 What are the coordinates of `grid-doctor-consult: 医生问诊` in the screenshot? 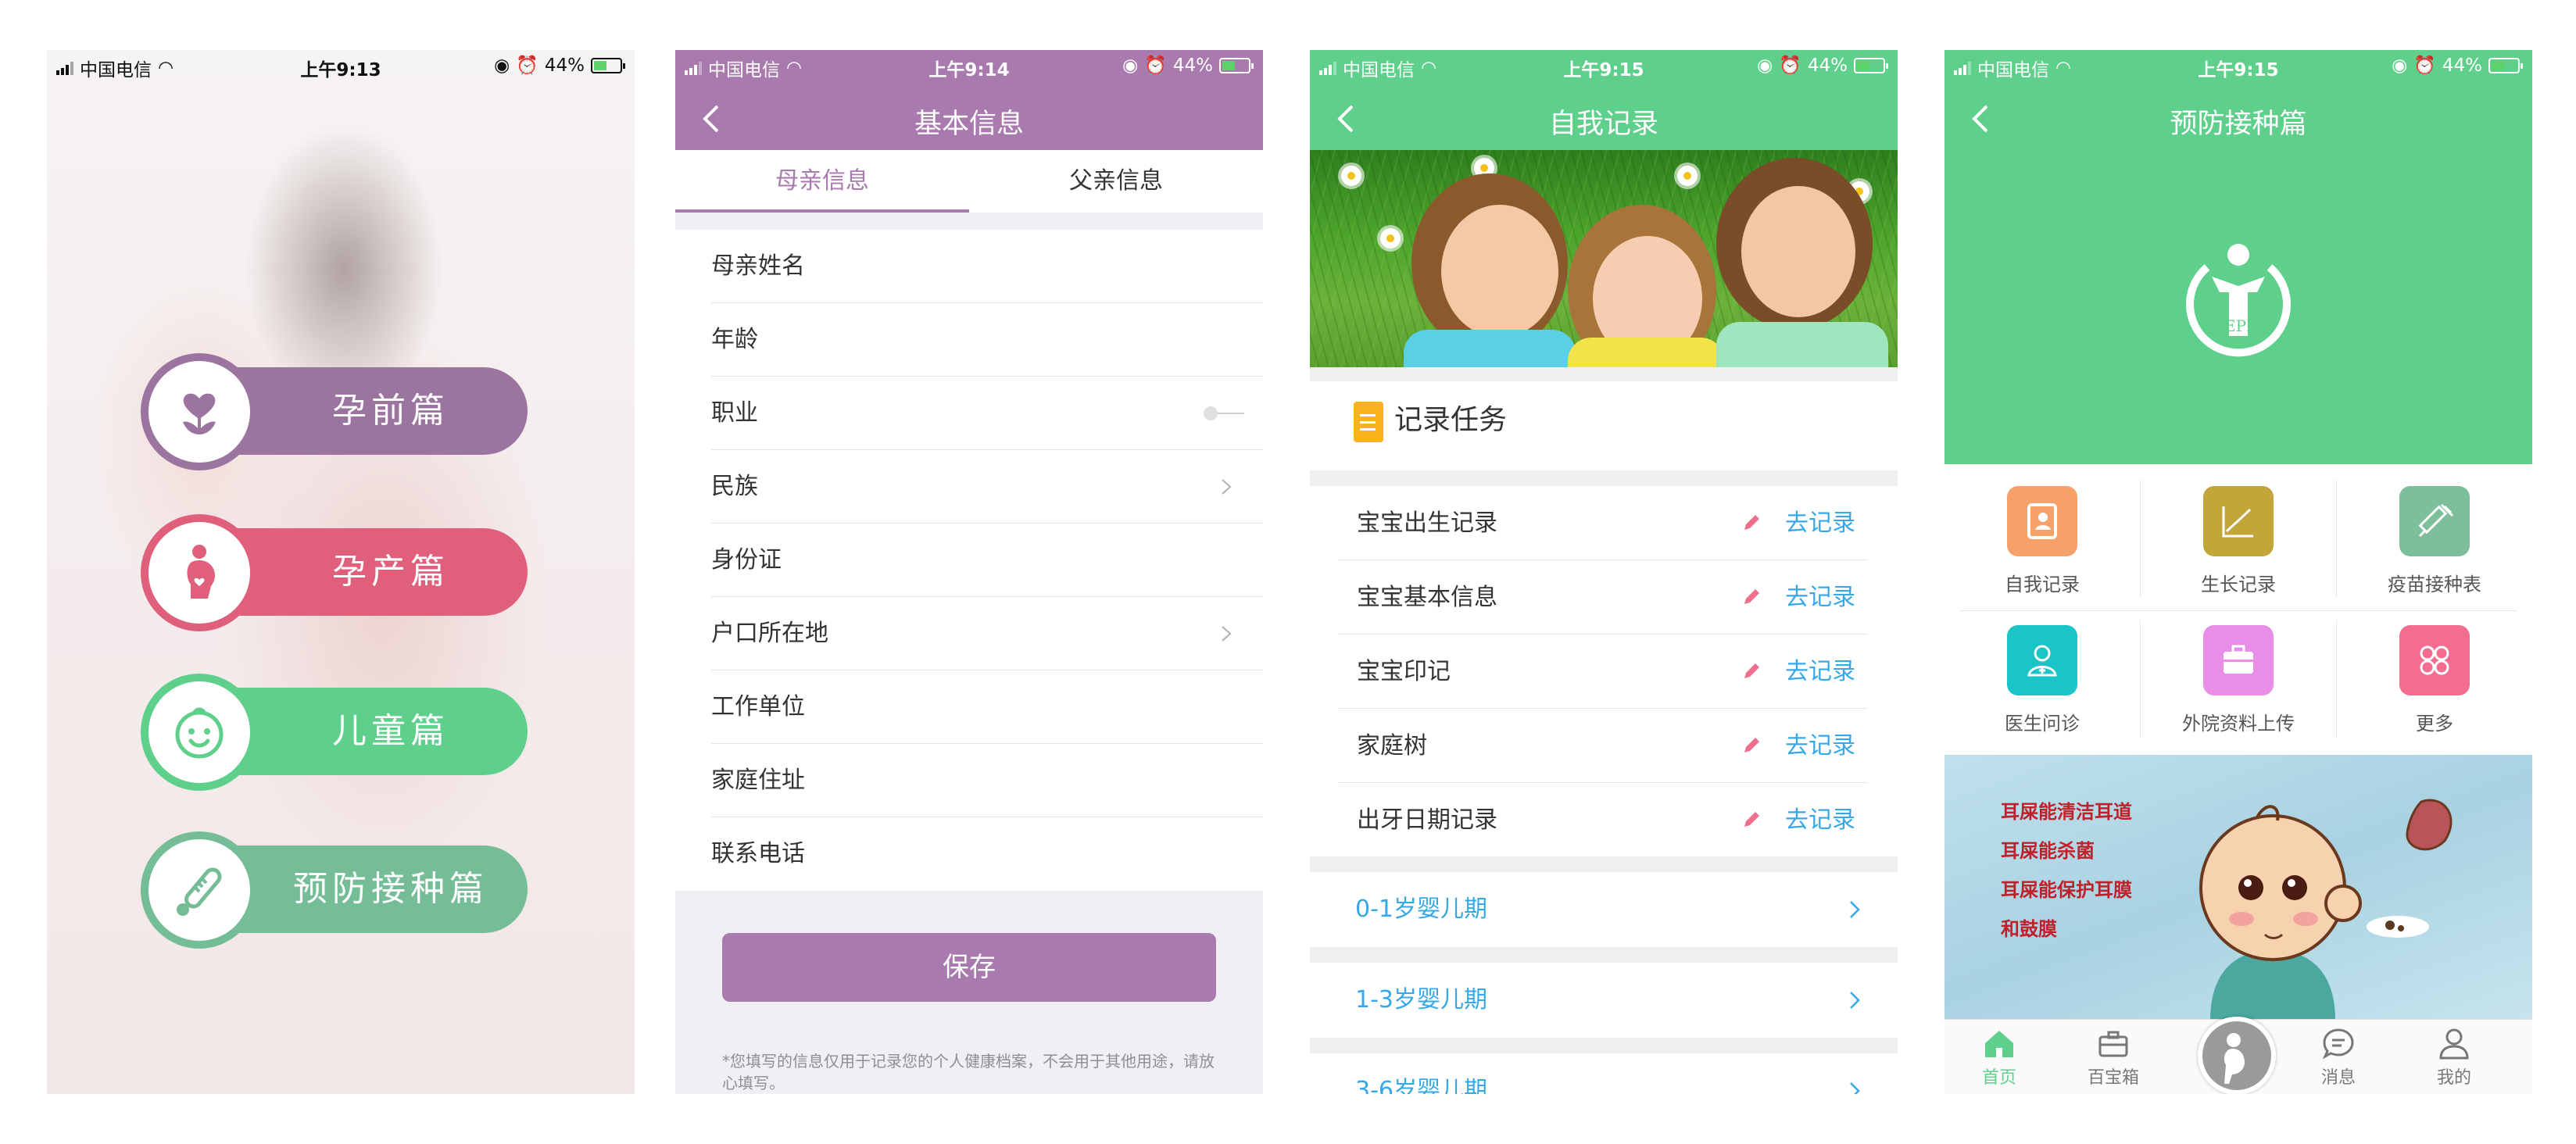 It's located at (2042, 680).